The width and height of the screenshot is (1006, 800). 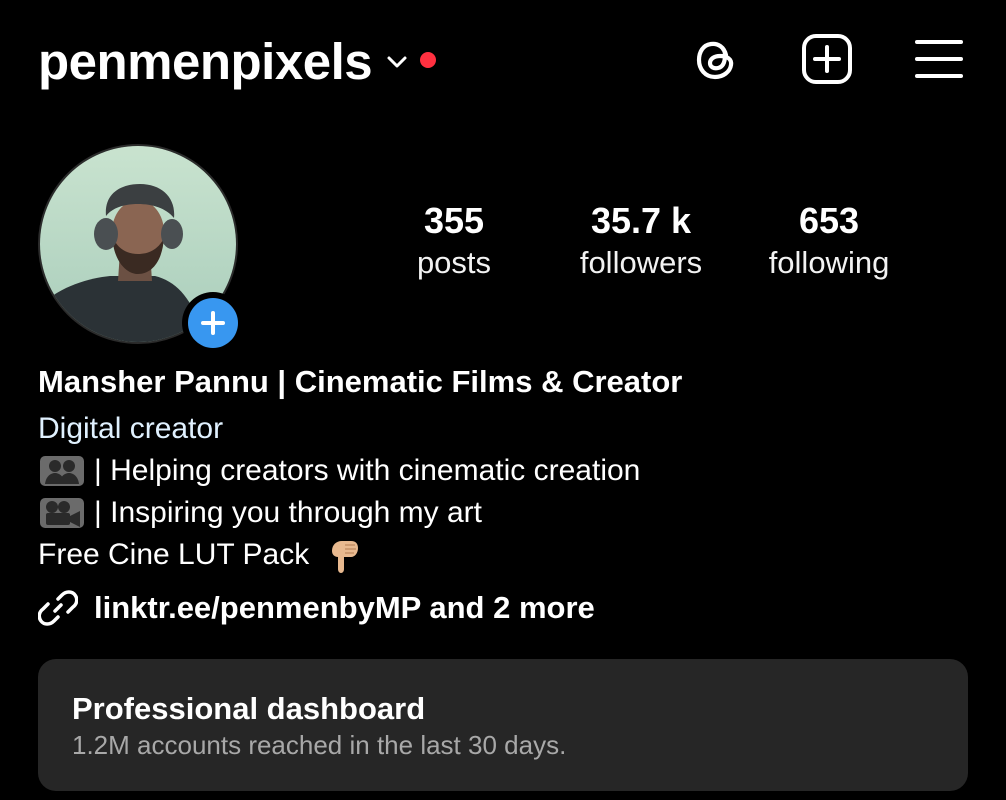 What do you see at coordinates (829, 242) in the screenshot?
I see `following-stat: 653 following` at bounding box center [829, 242].